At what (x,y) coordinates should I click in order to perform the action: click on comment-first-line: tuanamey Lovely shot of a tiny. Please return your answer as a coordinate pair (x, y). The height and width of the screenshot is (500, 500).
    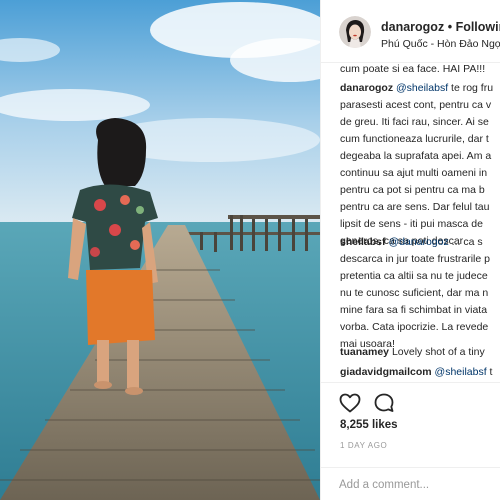
    Looking at the image, I should click on (412, 352).